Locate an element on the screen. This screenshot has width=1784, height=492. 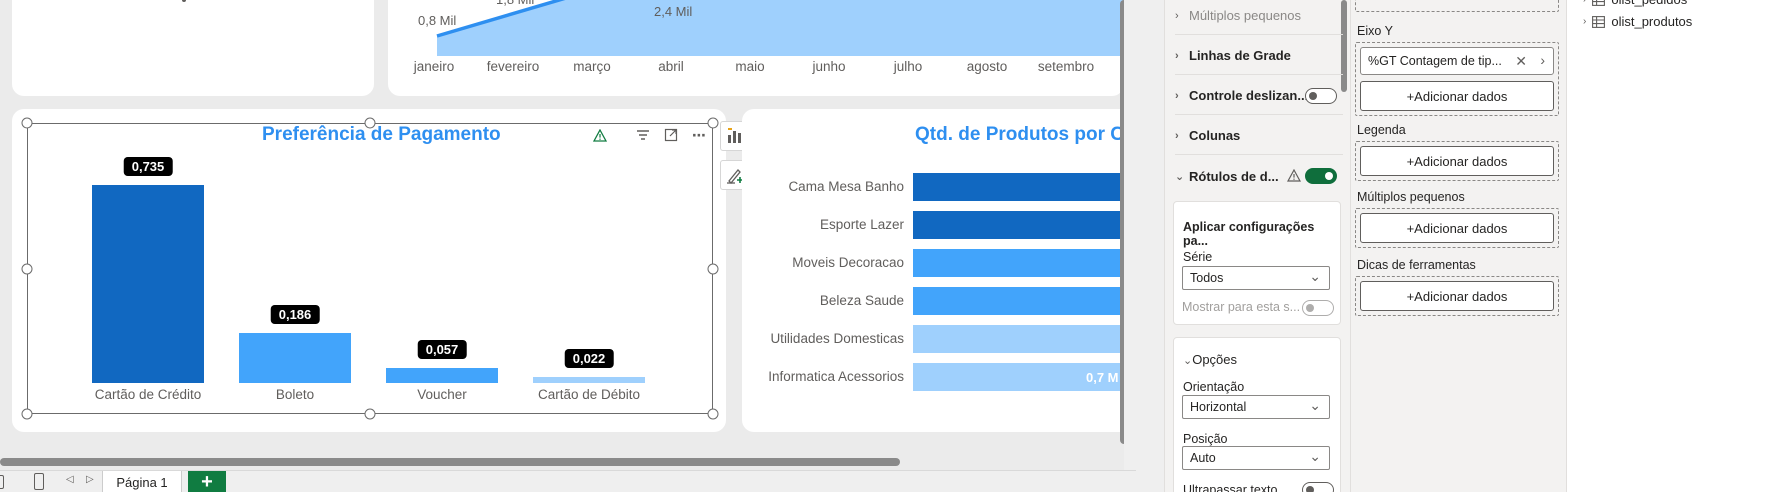
add-data-button-y-axis: +Adicionar dados is located at coordinates (1457, 96).